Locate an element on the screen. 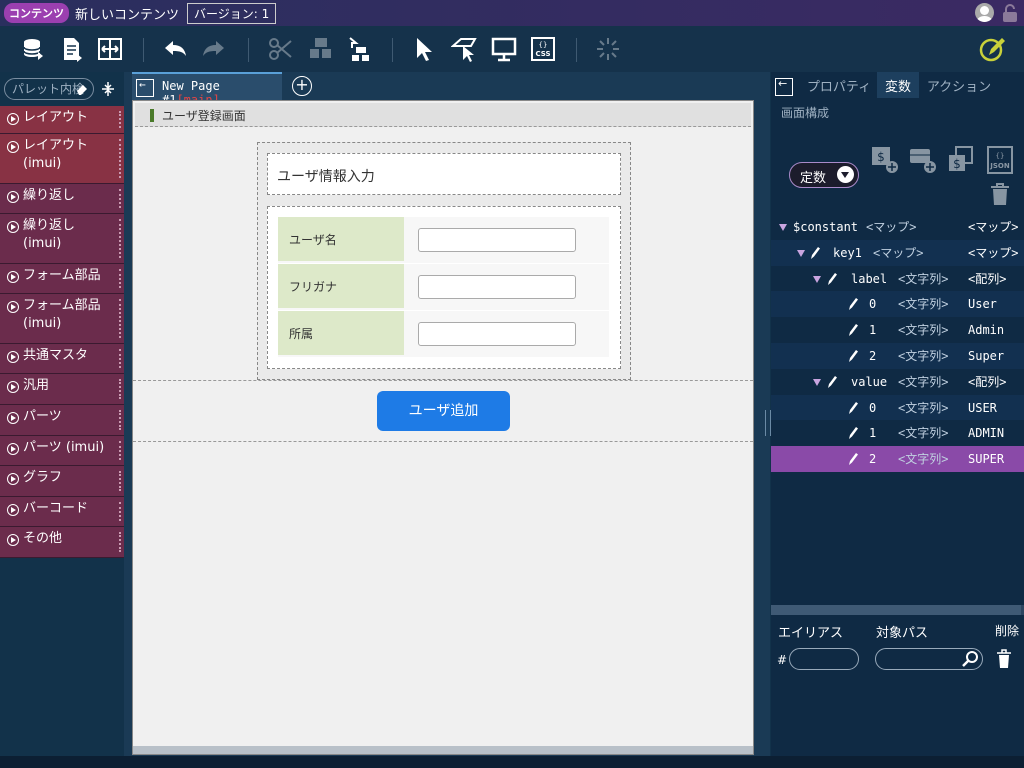 The height and width of the screenshot is (768, 1024). lock-icon is located at coordinates (1010, 13).